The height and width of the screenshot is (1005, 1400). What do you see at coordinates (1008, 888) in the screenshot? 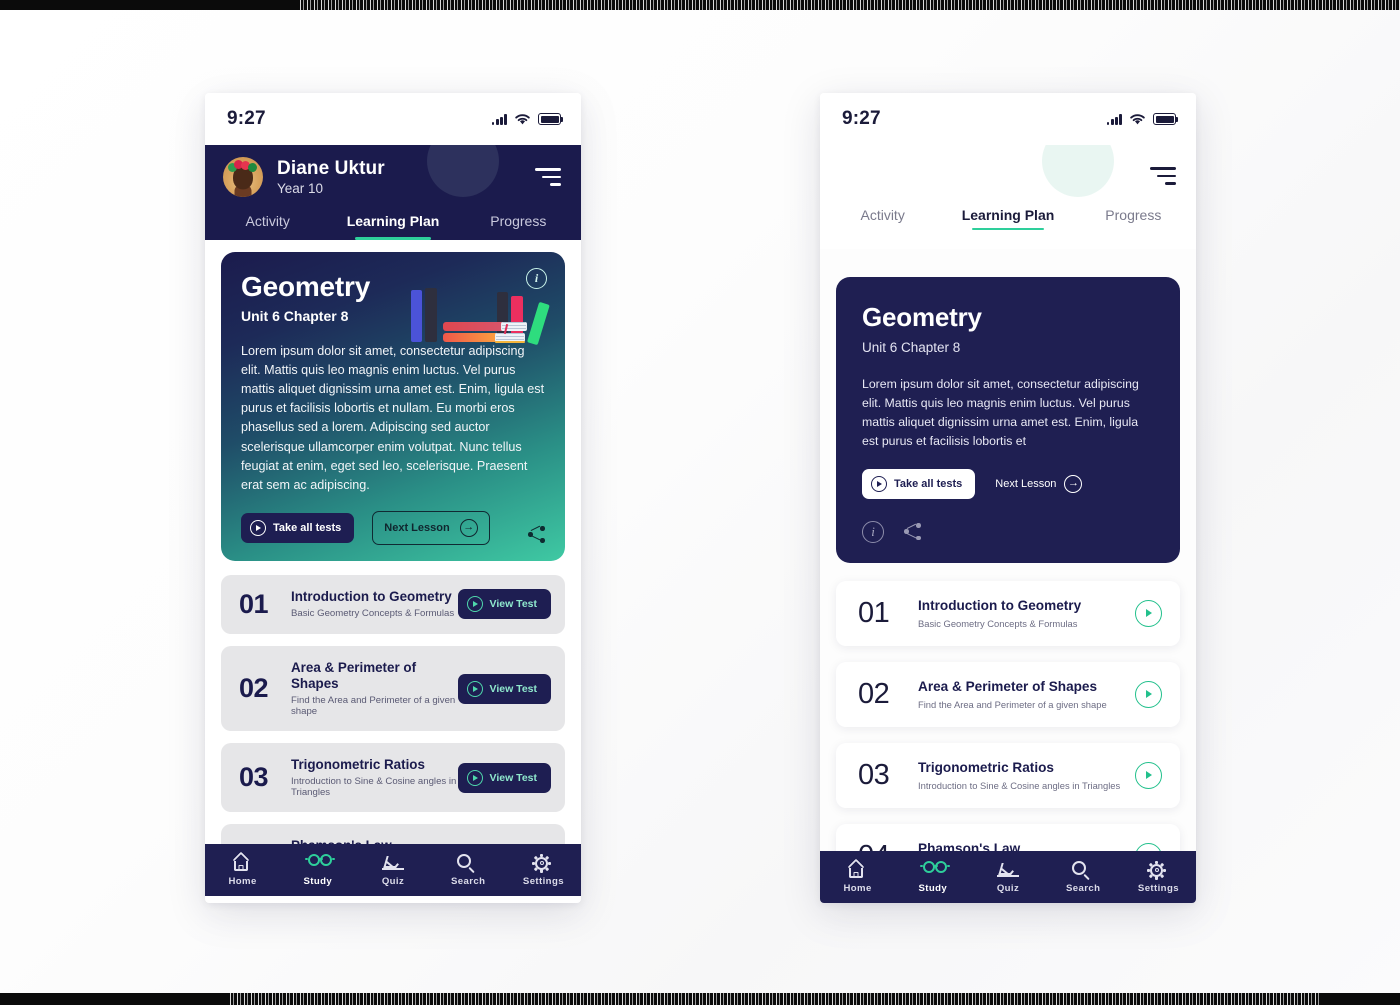
I see `nav-label: Quiz` at bounding box center [1008, 888].